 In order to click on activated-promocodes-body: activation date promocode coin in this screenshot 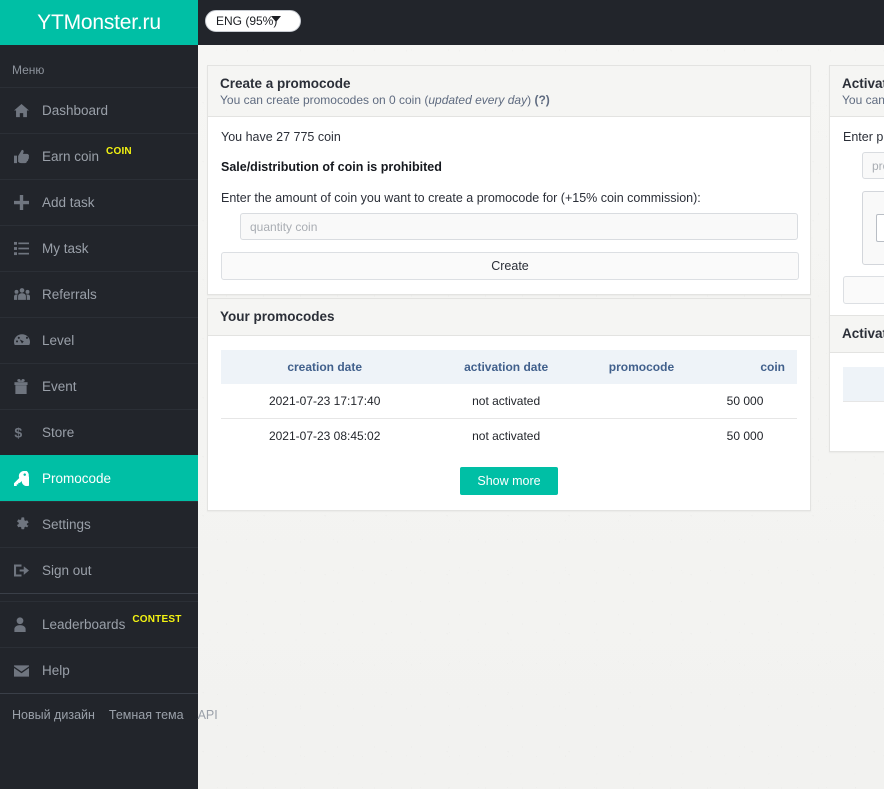, I will do `click(857, 402)`.